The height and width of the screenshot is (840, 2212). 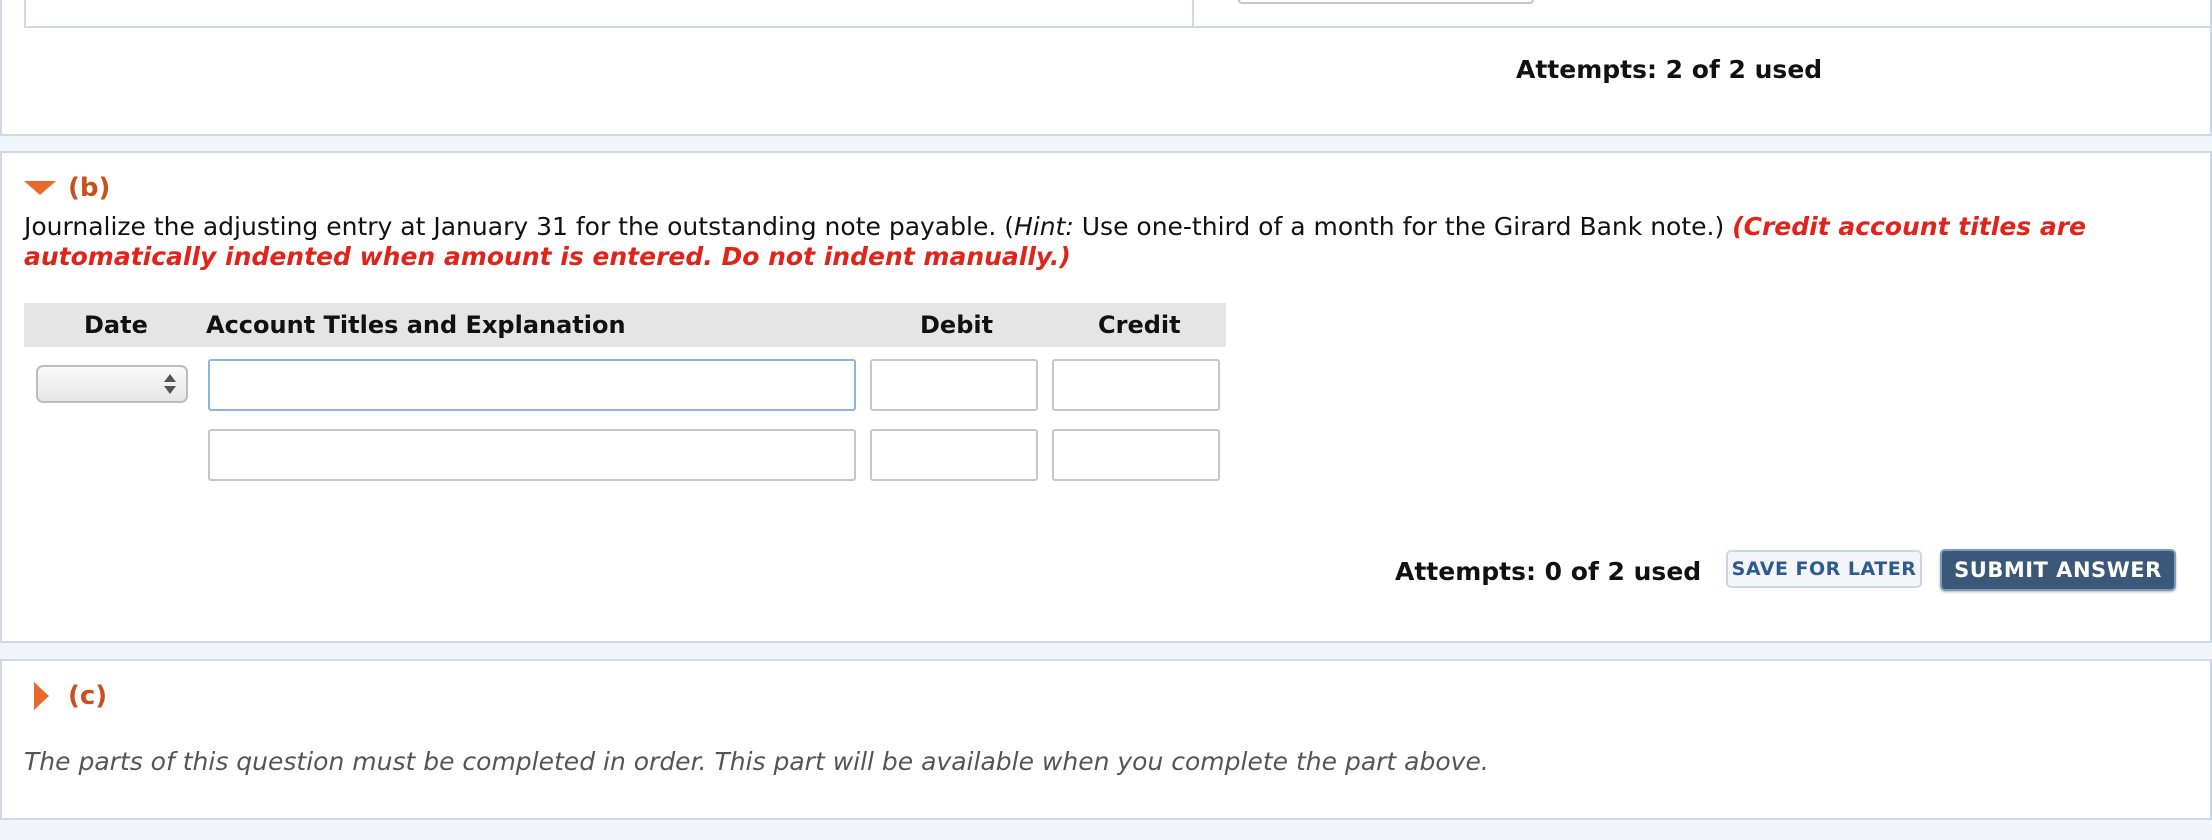 I want to click on save-for-later-button: SAVE FOR LATER, so click(x=1824, y=569).